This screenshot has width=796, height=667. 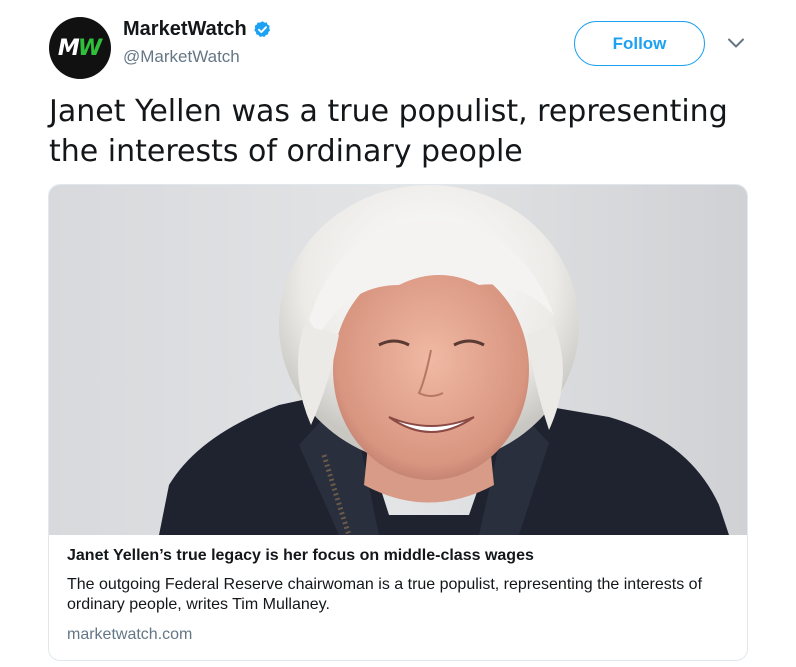 I want to click on verified-badge-icon, so click(x=262, y=29).